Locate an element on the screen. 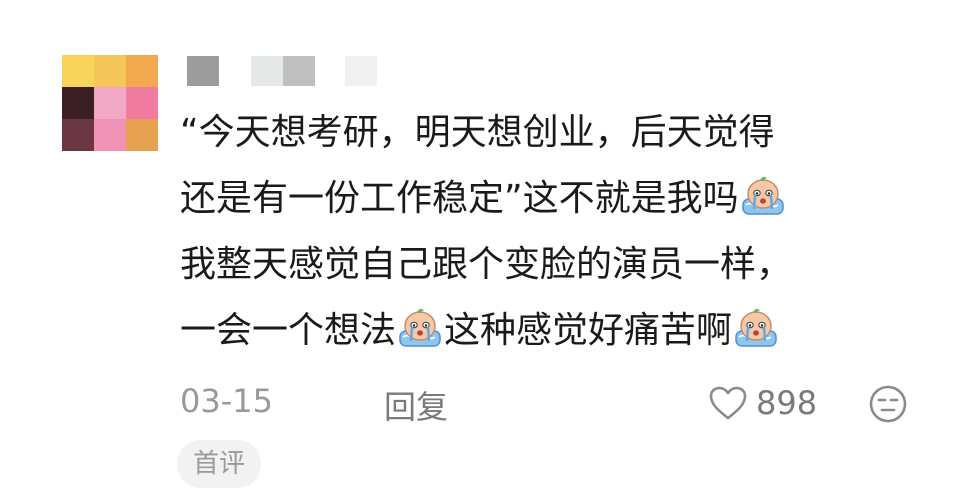 The image size is (960, 502). comment-line: “今天想考研，明天想创业，后天觉得 is located at coordinates (550, 133).